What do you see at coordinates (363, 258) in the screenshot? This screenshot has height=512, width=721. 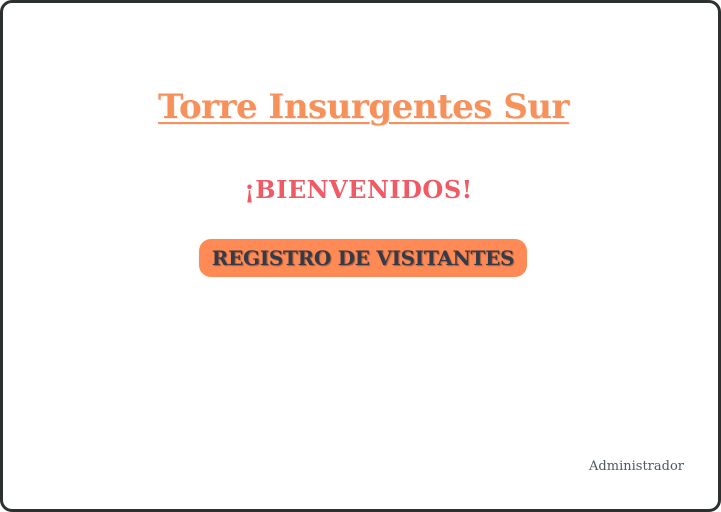 I see `visitor-registration-button: REGISTRO DE VISITANTES` at bounding box center [363, 258].